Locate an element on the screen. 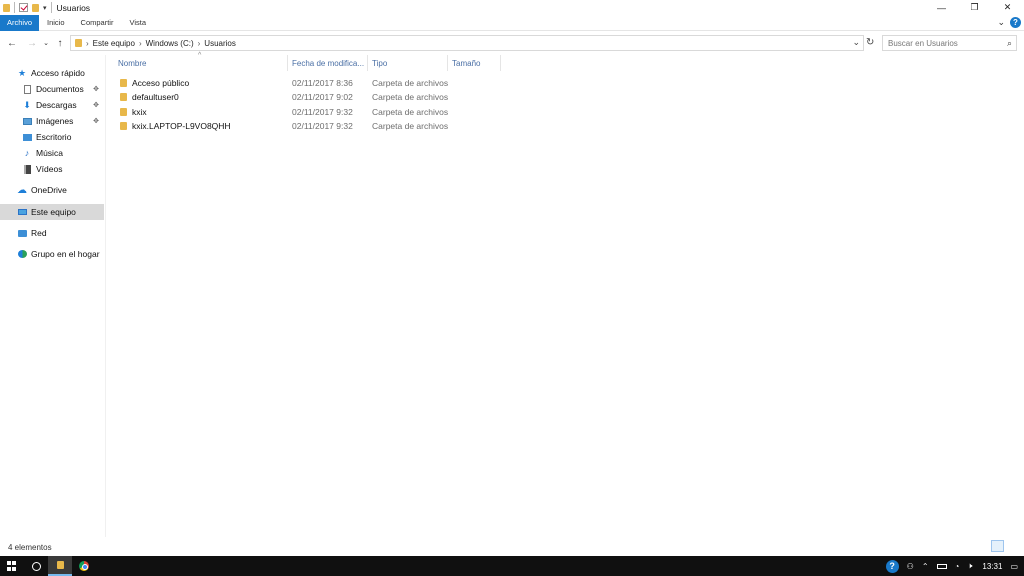  sidebar-item-este-equipo: Este equipo is located at coordinates (52, 212).